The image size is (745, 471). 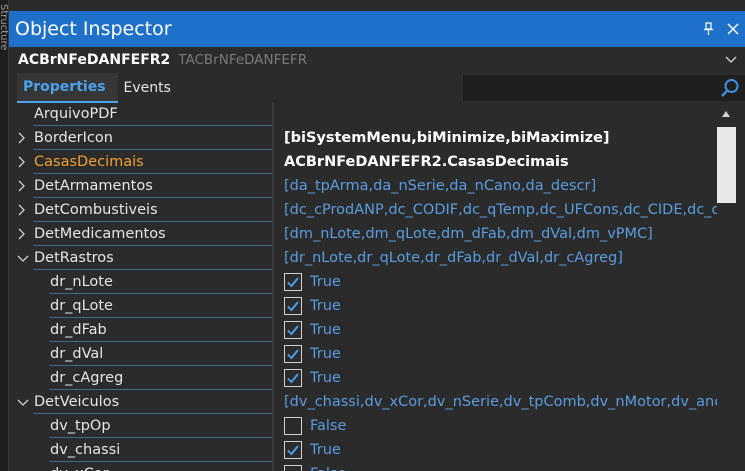 What do you see at coordinates (140, 467) in the screenshot?
I see `property-name-cell: dv_xCor` at bounding box center [140, 467].